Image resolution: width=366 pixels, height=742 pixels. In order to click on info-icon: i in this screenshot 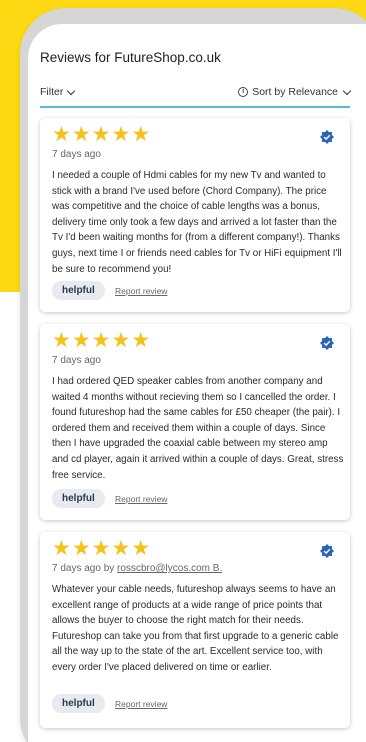, I will do `click(243, 92)`.